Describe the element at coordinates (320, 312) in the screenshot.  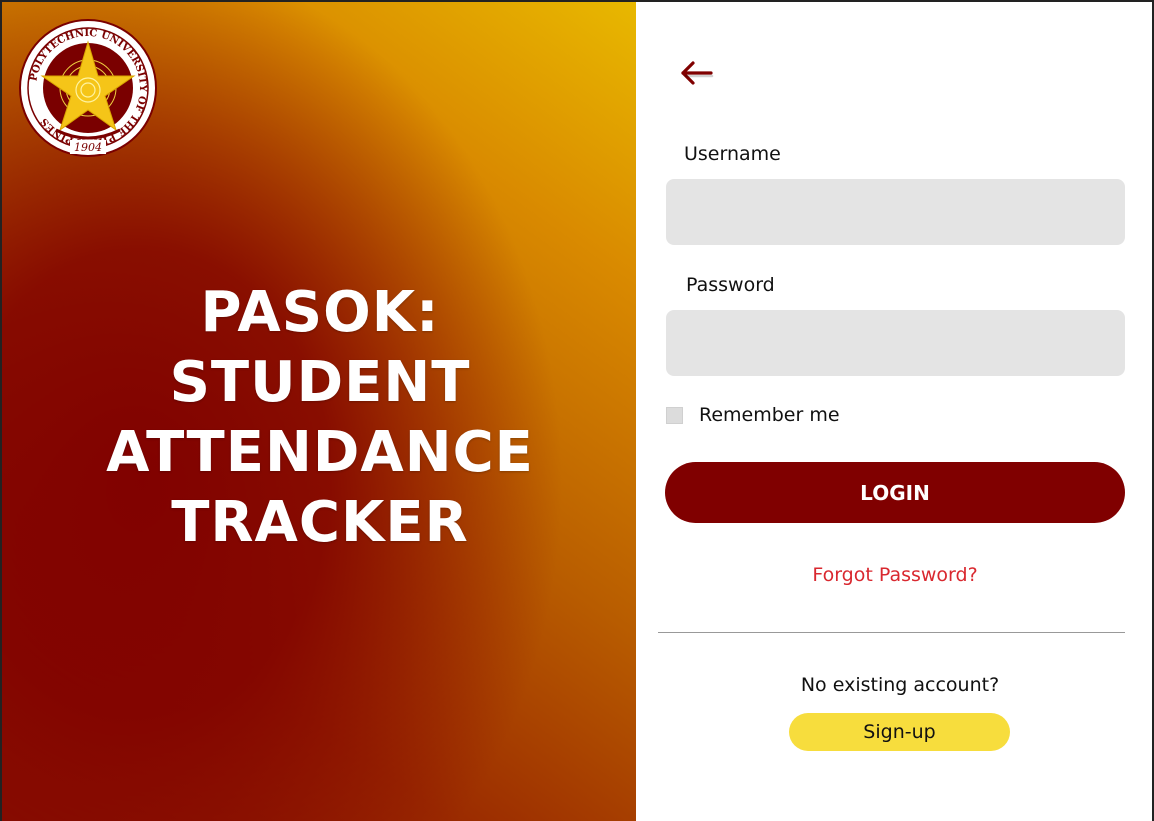
I see `app-title-line: PASOK:` at that location.